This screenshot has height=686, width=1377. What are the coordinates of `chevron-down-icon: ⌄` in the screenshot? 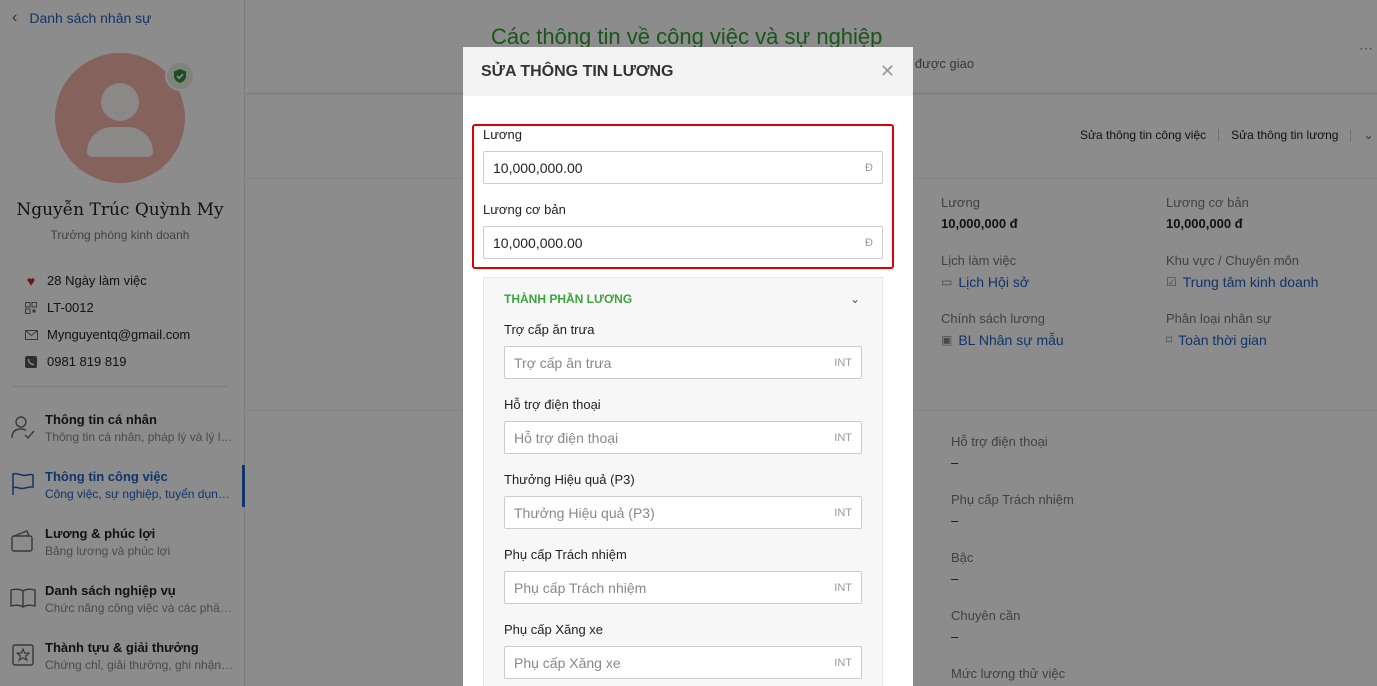 It's located at (855, 299).